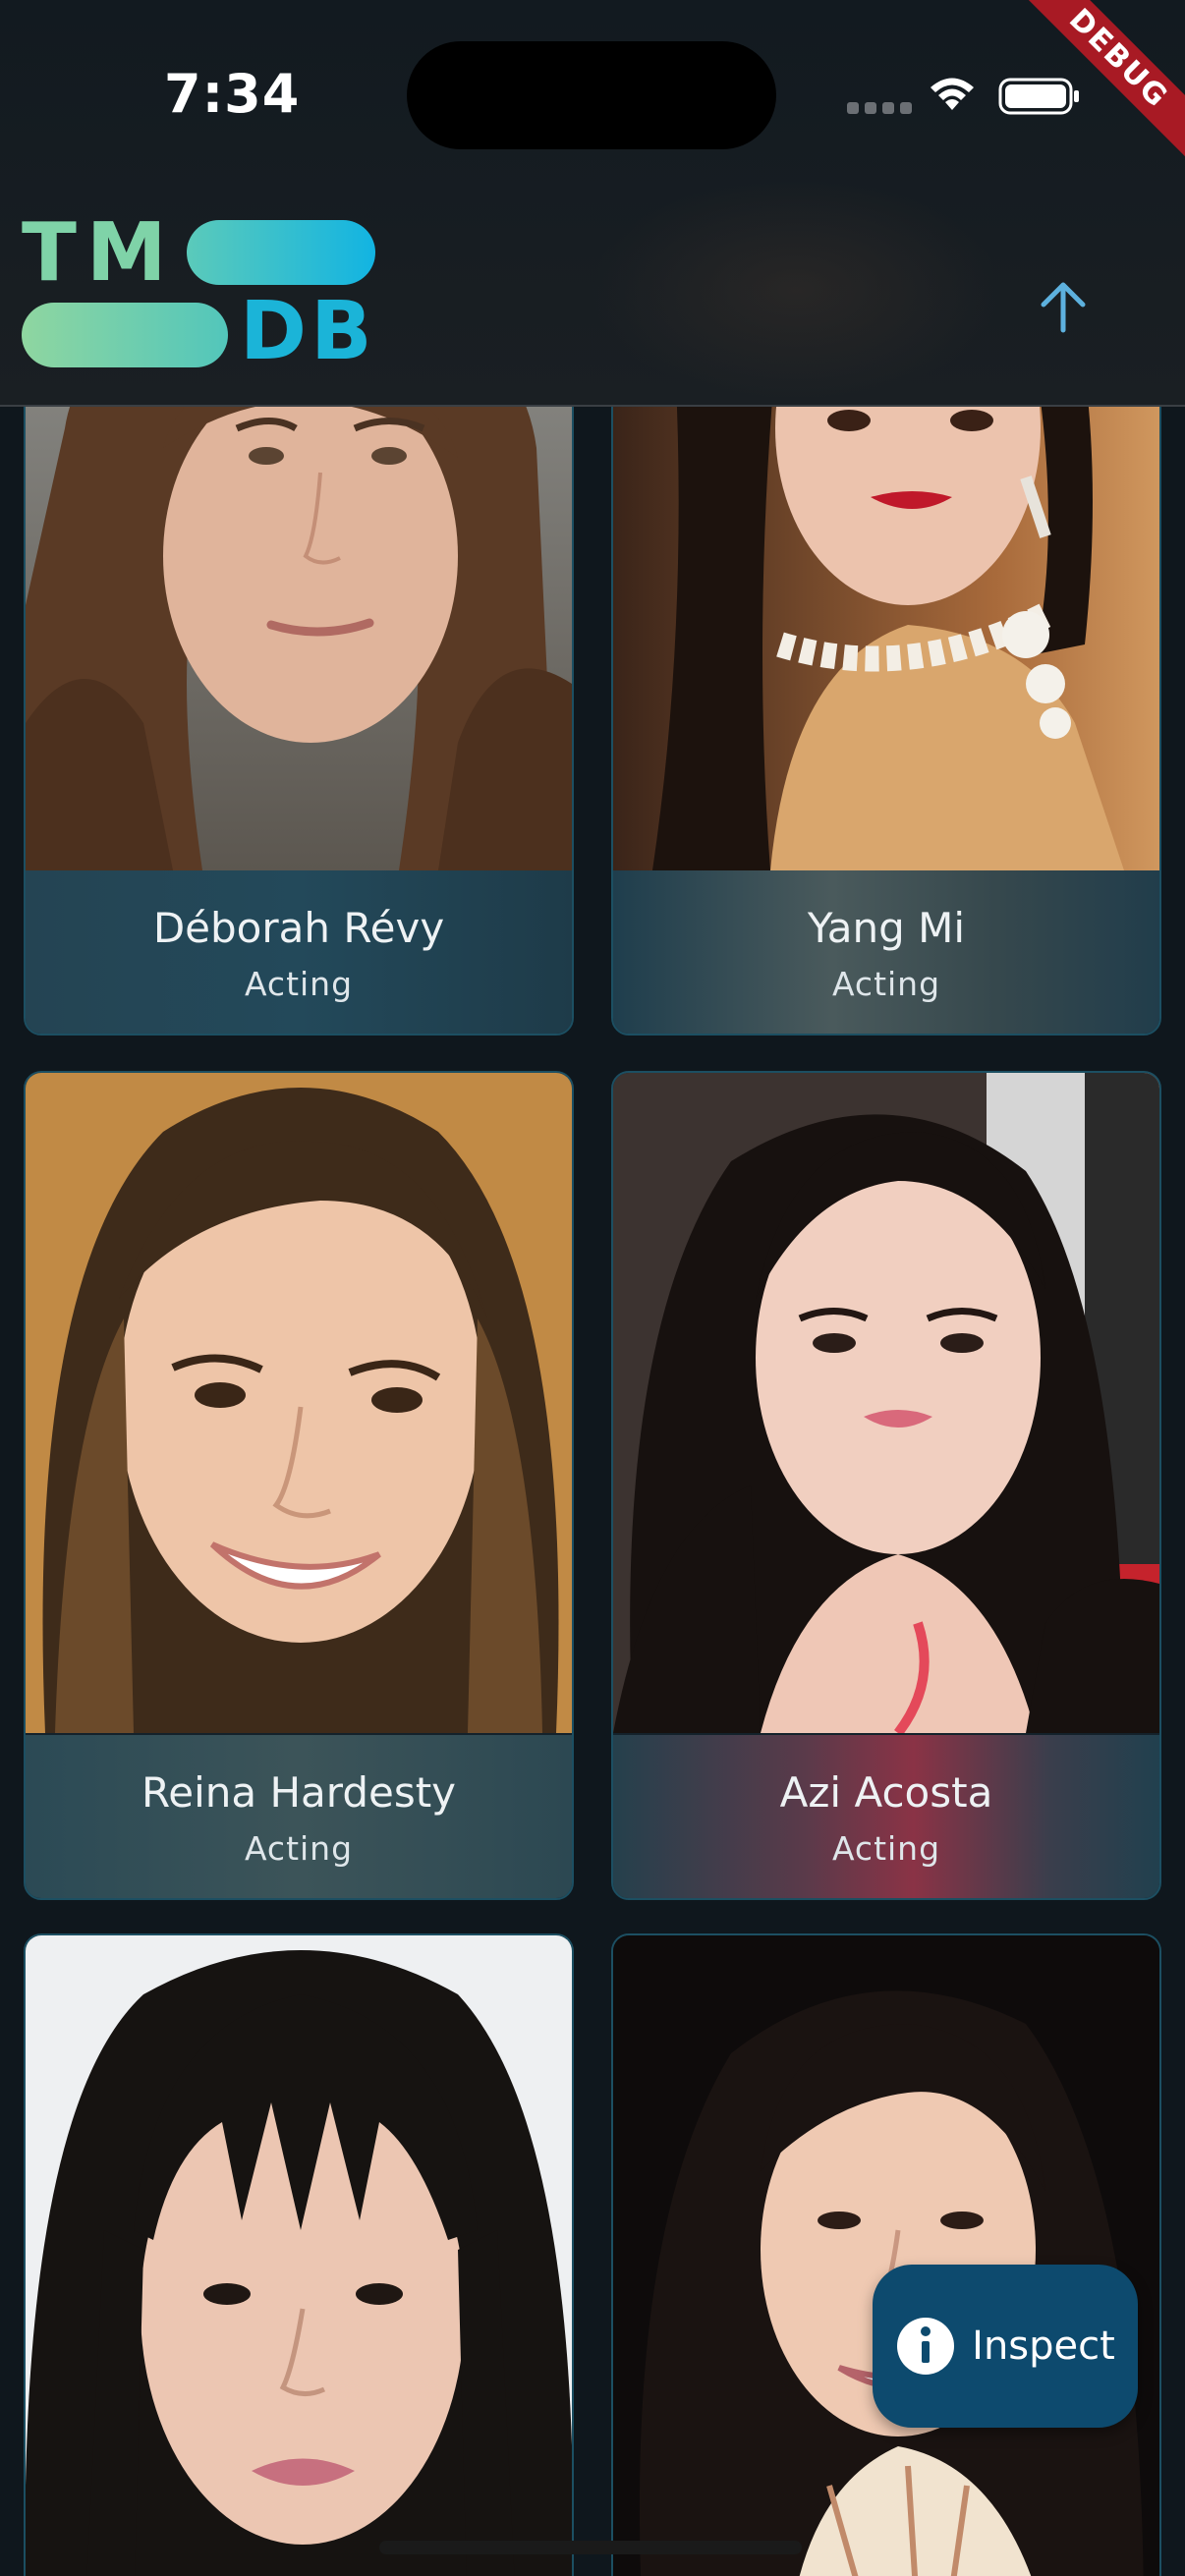  I want to click on inspect-button: Inspect, so click(1006, 2346).